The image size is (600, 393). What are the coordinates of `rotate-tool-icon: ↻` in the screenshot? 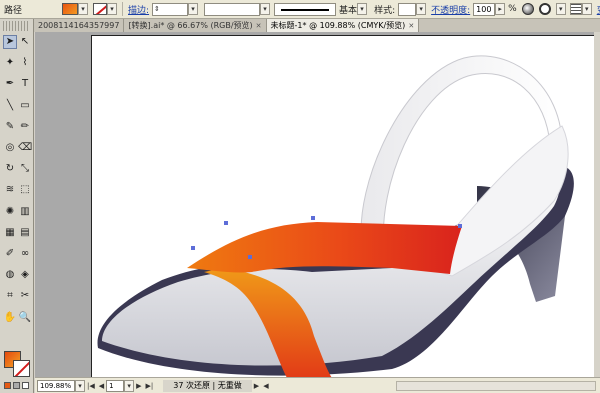 It's located at (10, 169).